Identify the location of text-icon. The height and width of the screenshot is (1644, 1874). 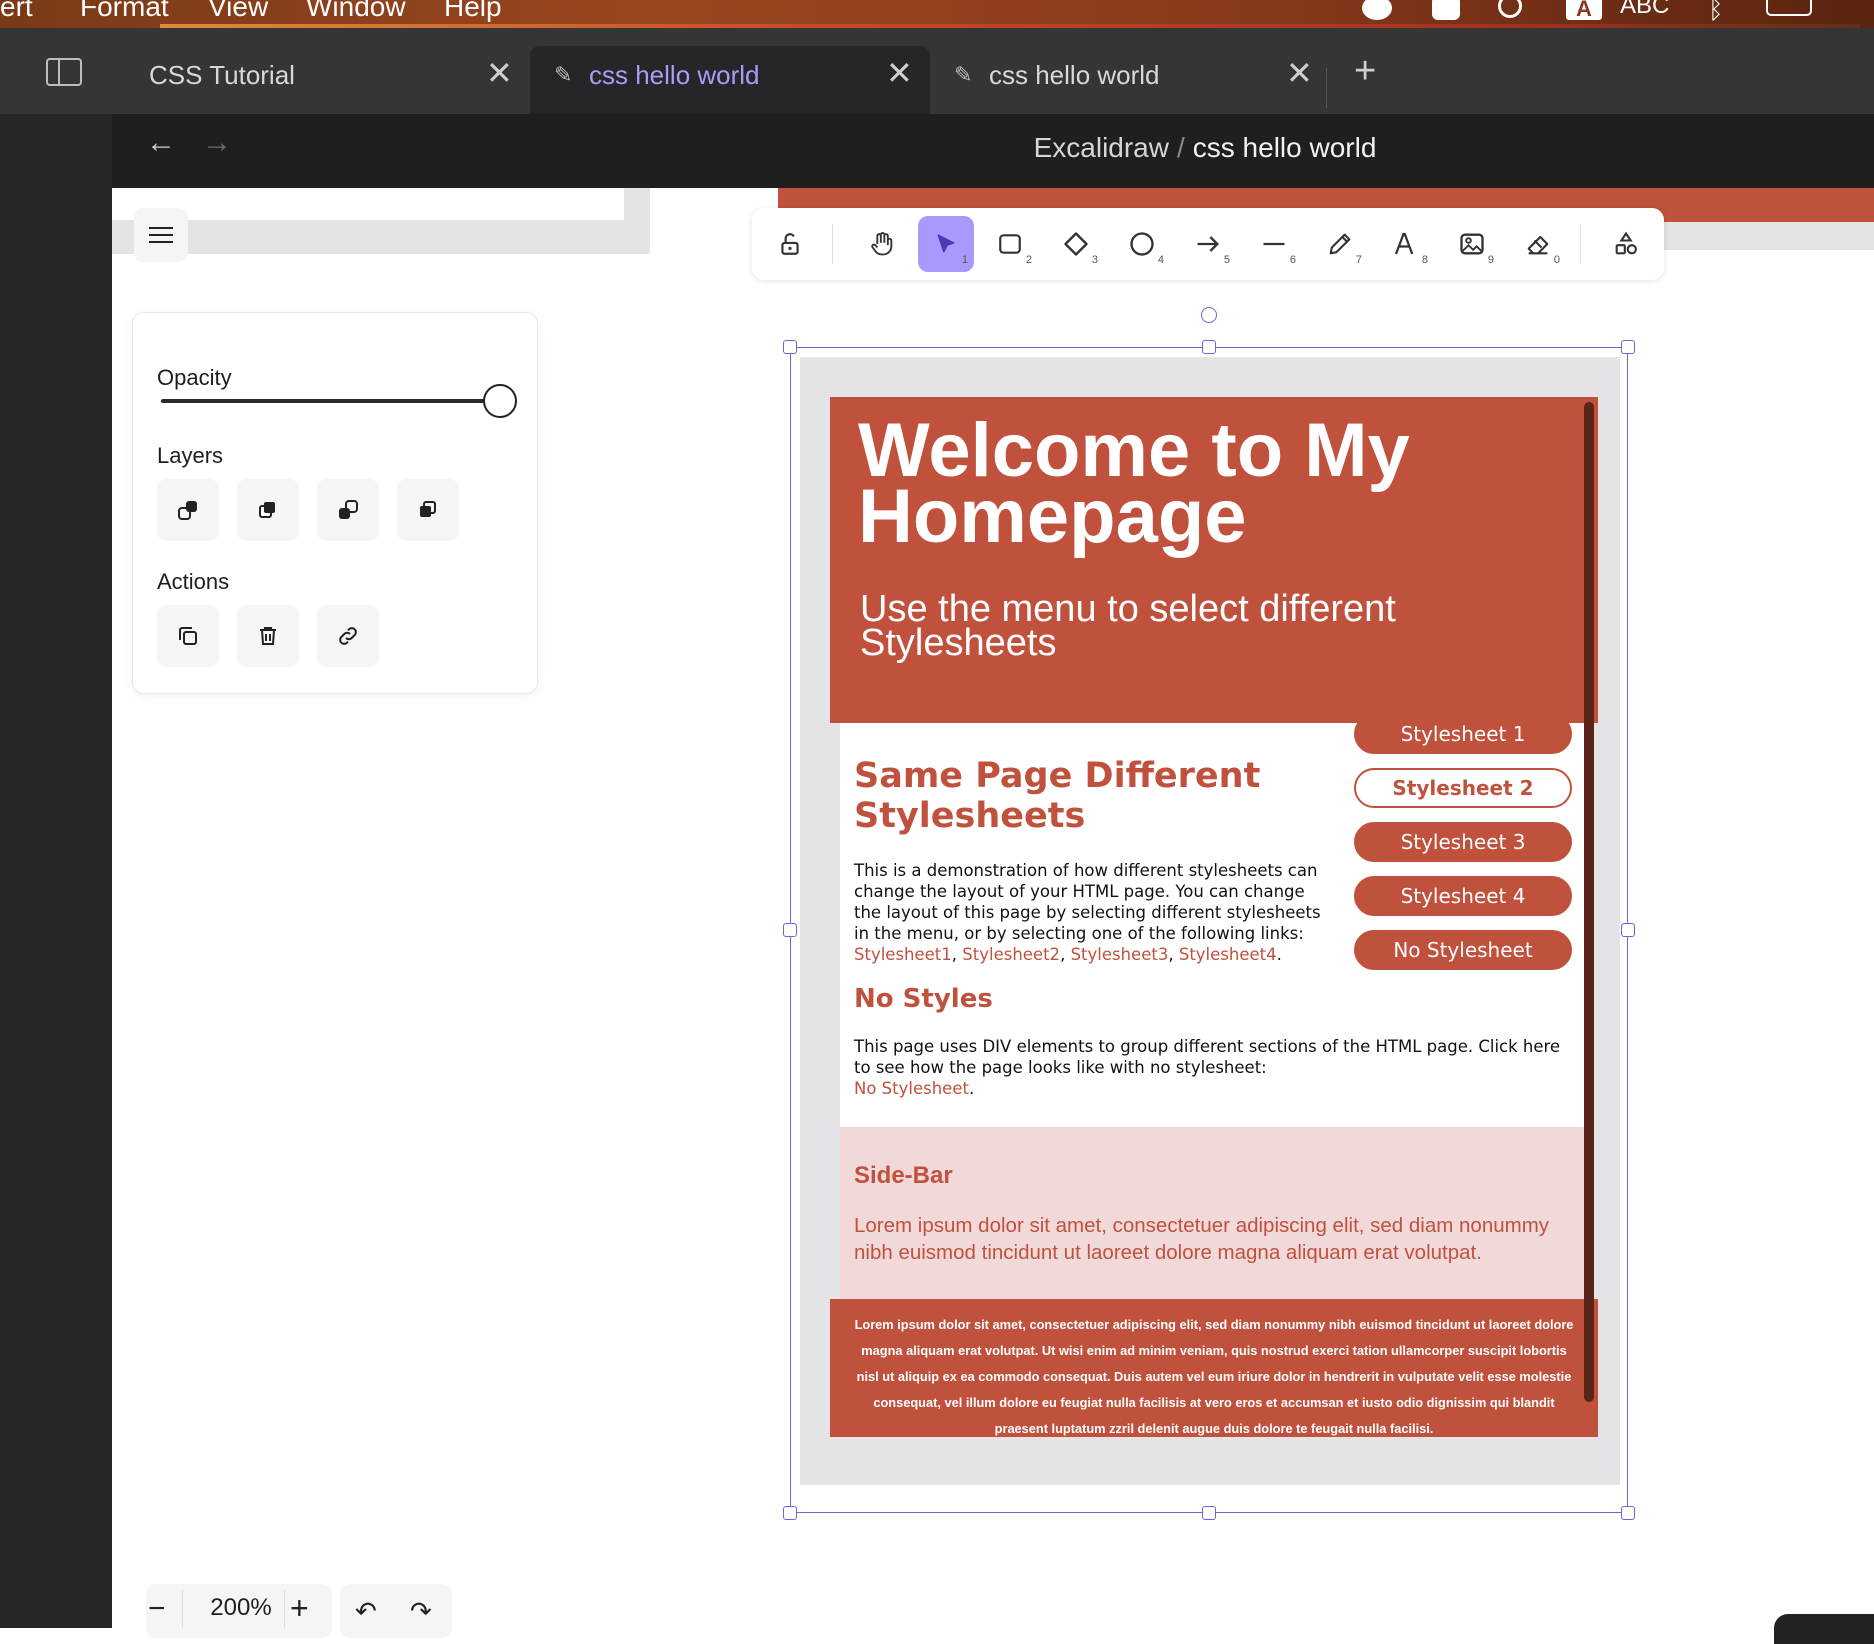
(1404, 243).